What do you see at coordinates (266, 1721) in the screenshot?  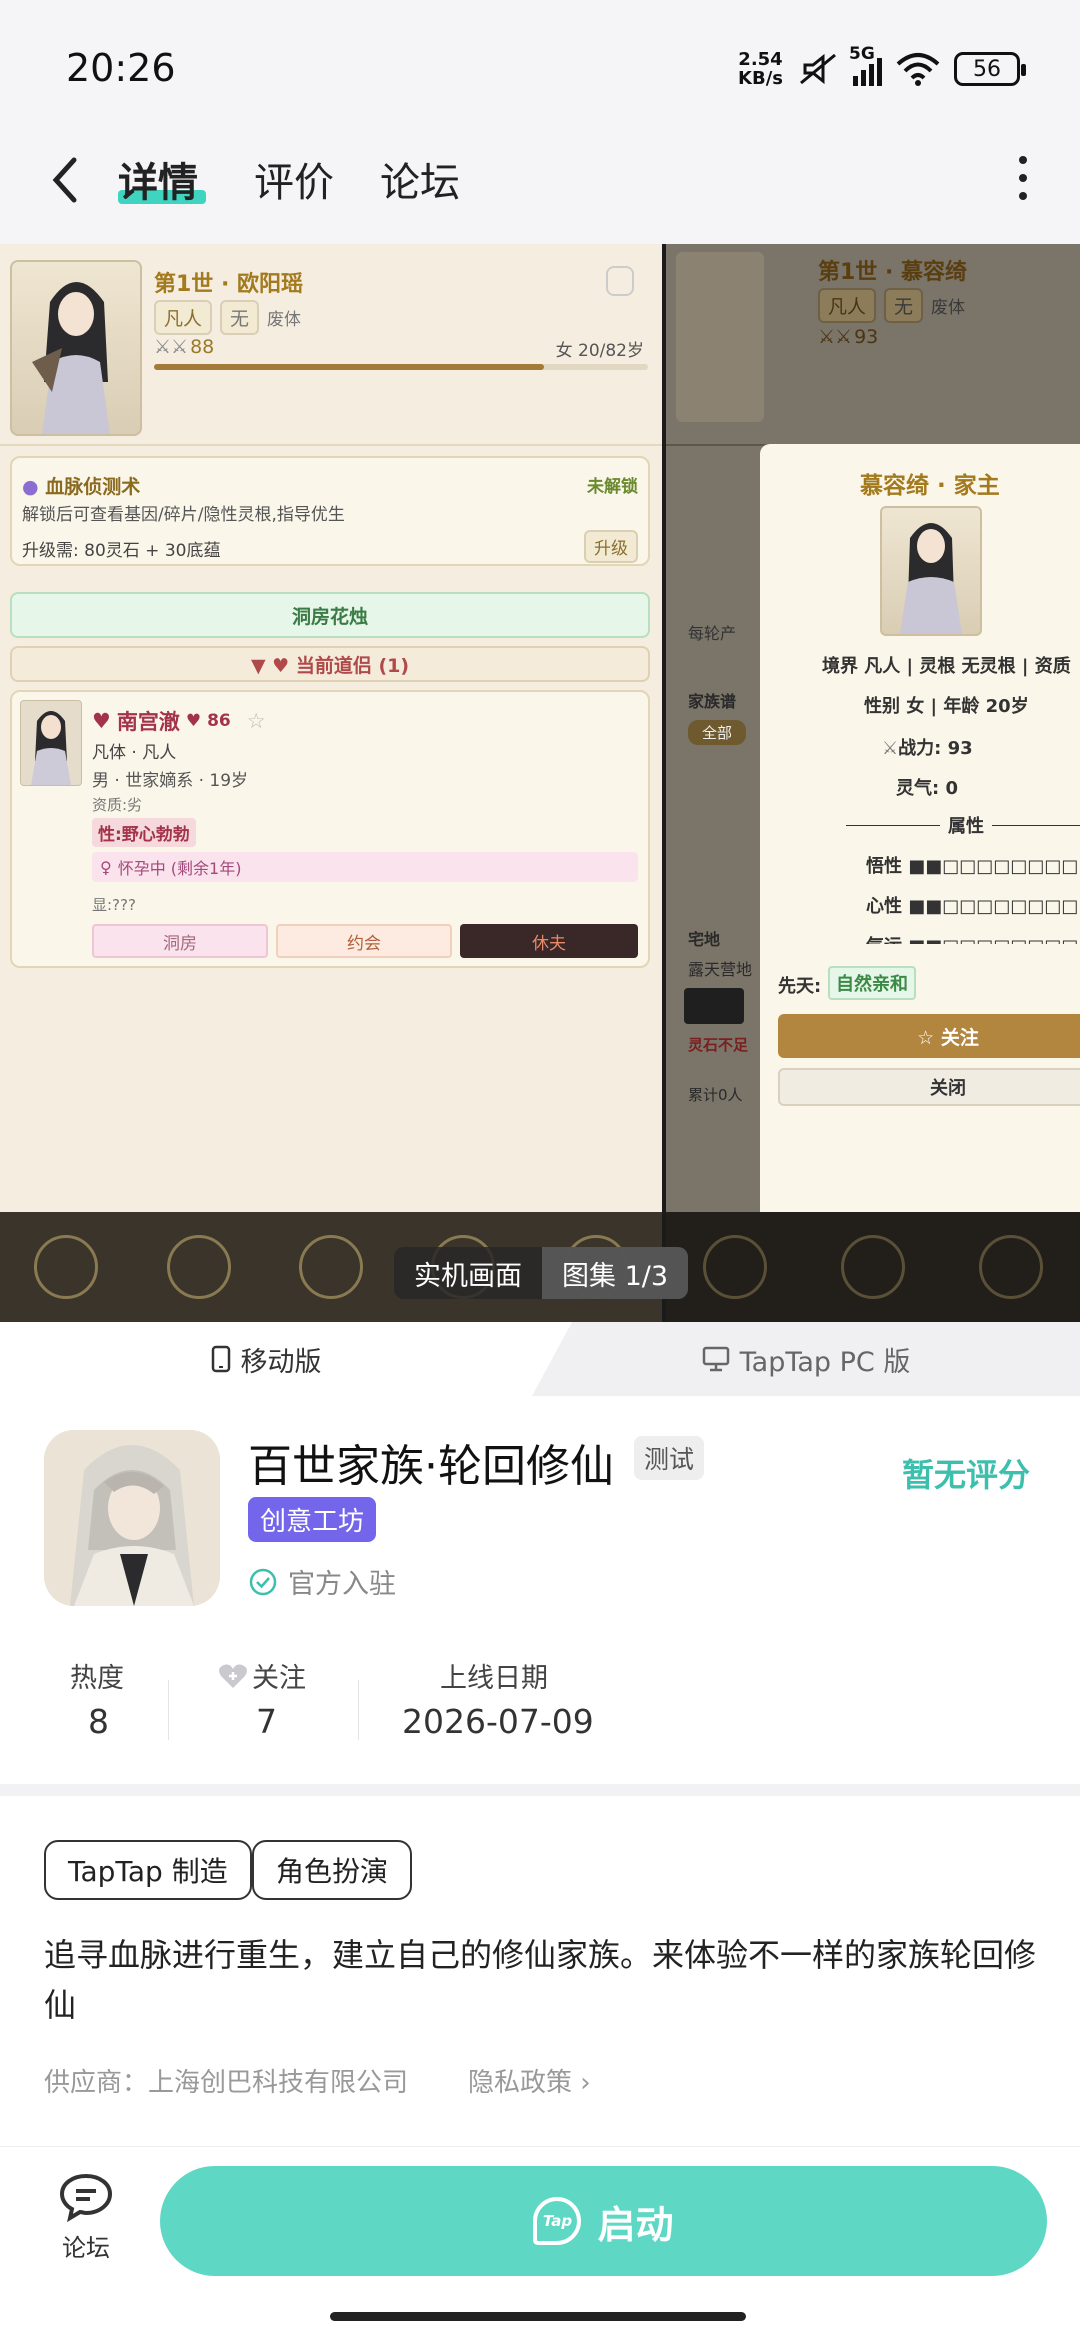 I see `stat-follow-value: 7` at bounding box center [266, 1721].